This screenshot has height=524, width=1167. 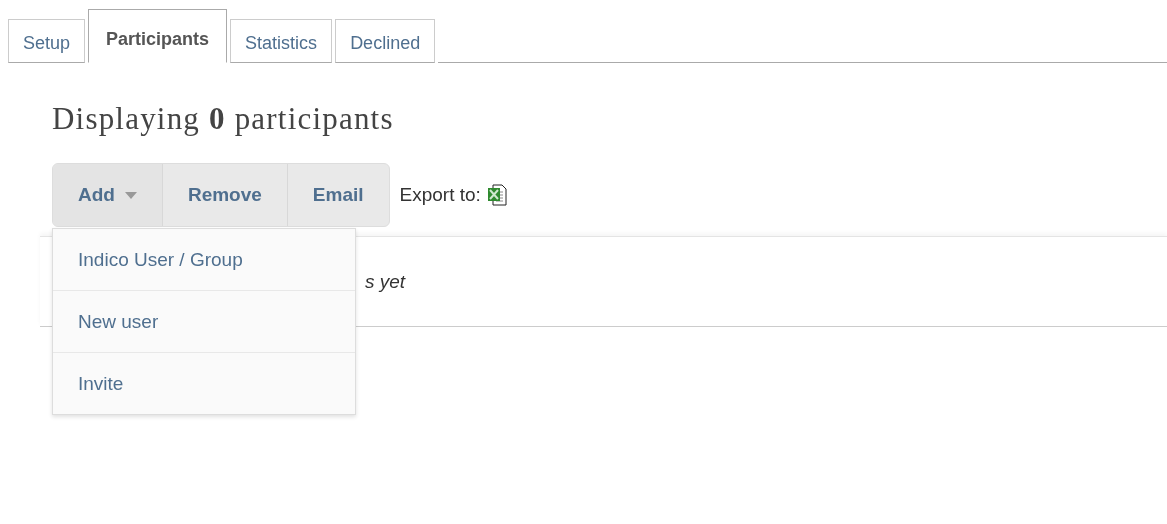 What do you see at coordinates (496, 195) in the screenshot?
I see `spreadsheet-file-icon` at bounding box center [496, 195].